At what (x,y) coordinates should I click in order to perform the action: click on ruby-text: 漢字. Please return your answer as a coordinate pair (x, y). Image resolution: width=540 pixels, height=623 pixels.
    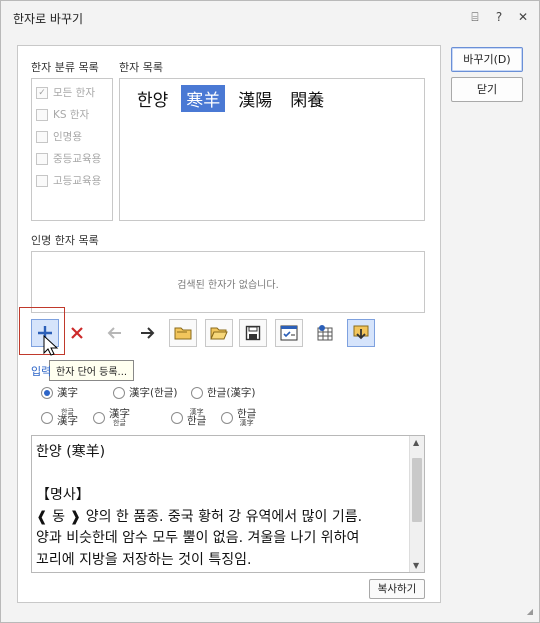
    Looking at the image, I should click on (246, 422).